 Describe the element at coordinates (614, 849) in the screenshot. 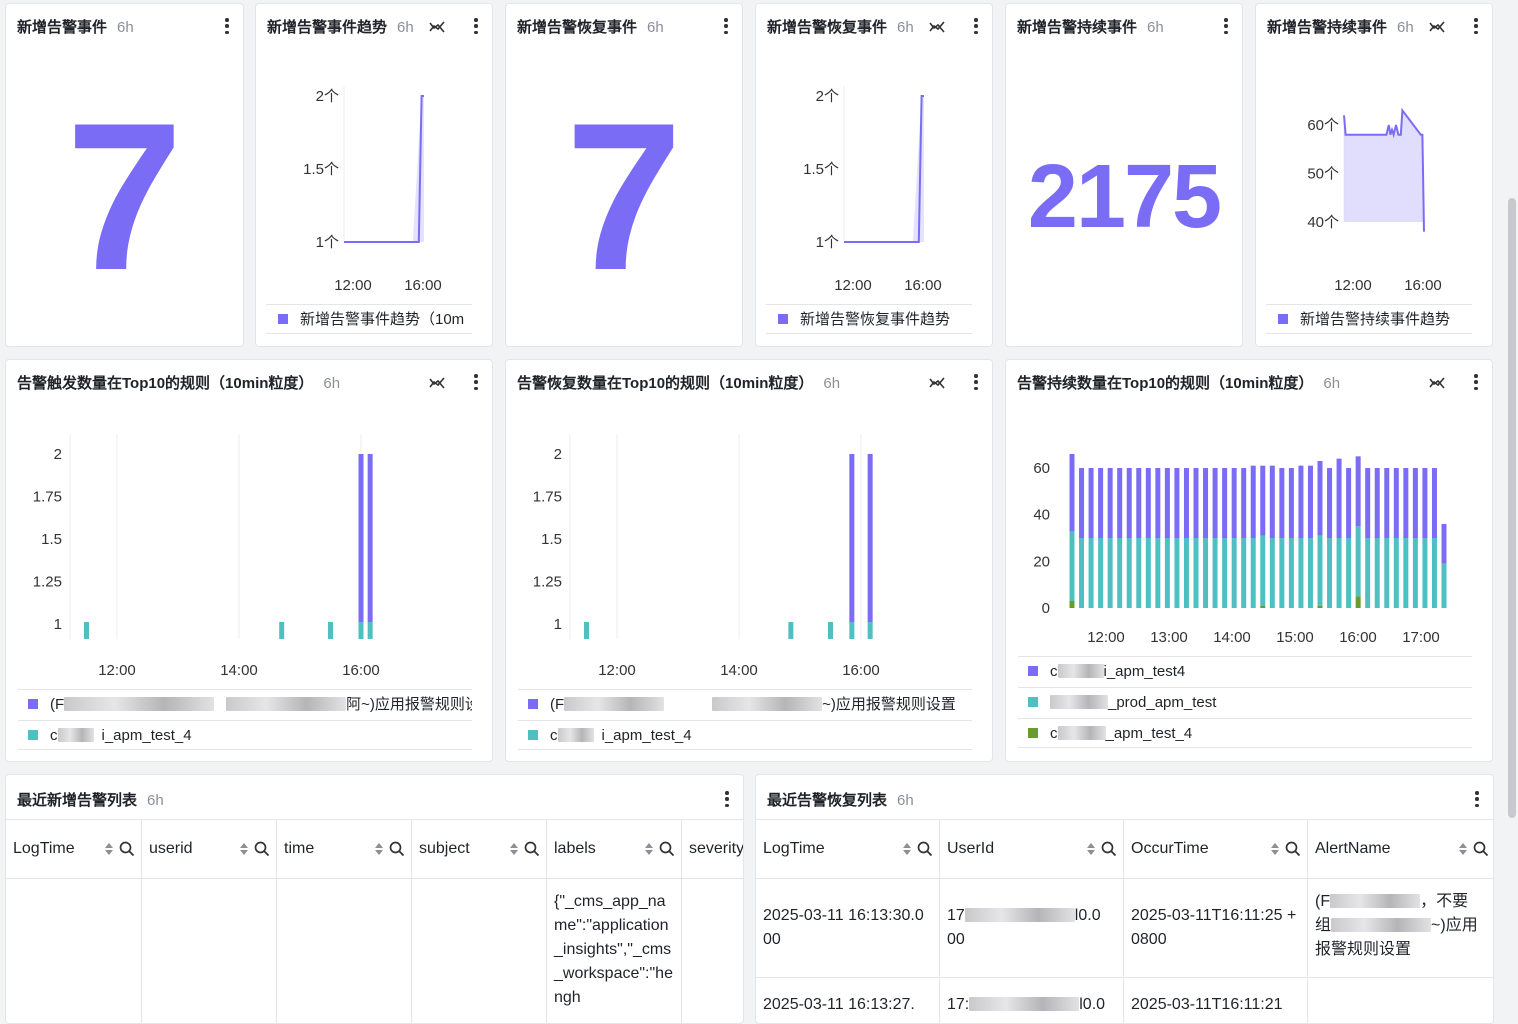

I see `column-header-labels: labels` at that location.